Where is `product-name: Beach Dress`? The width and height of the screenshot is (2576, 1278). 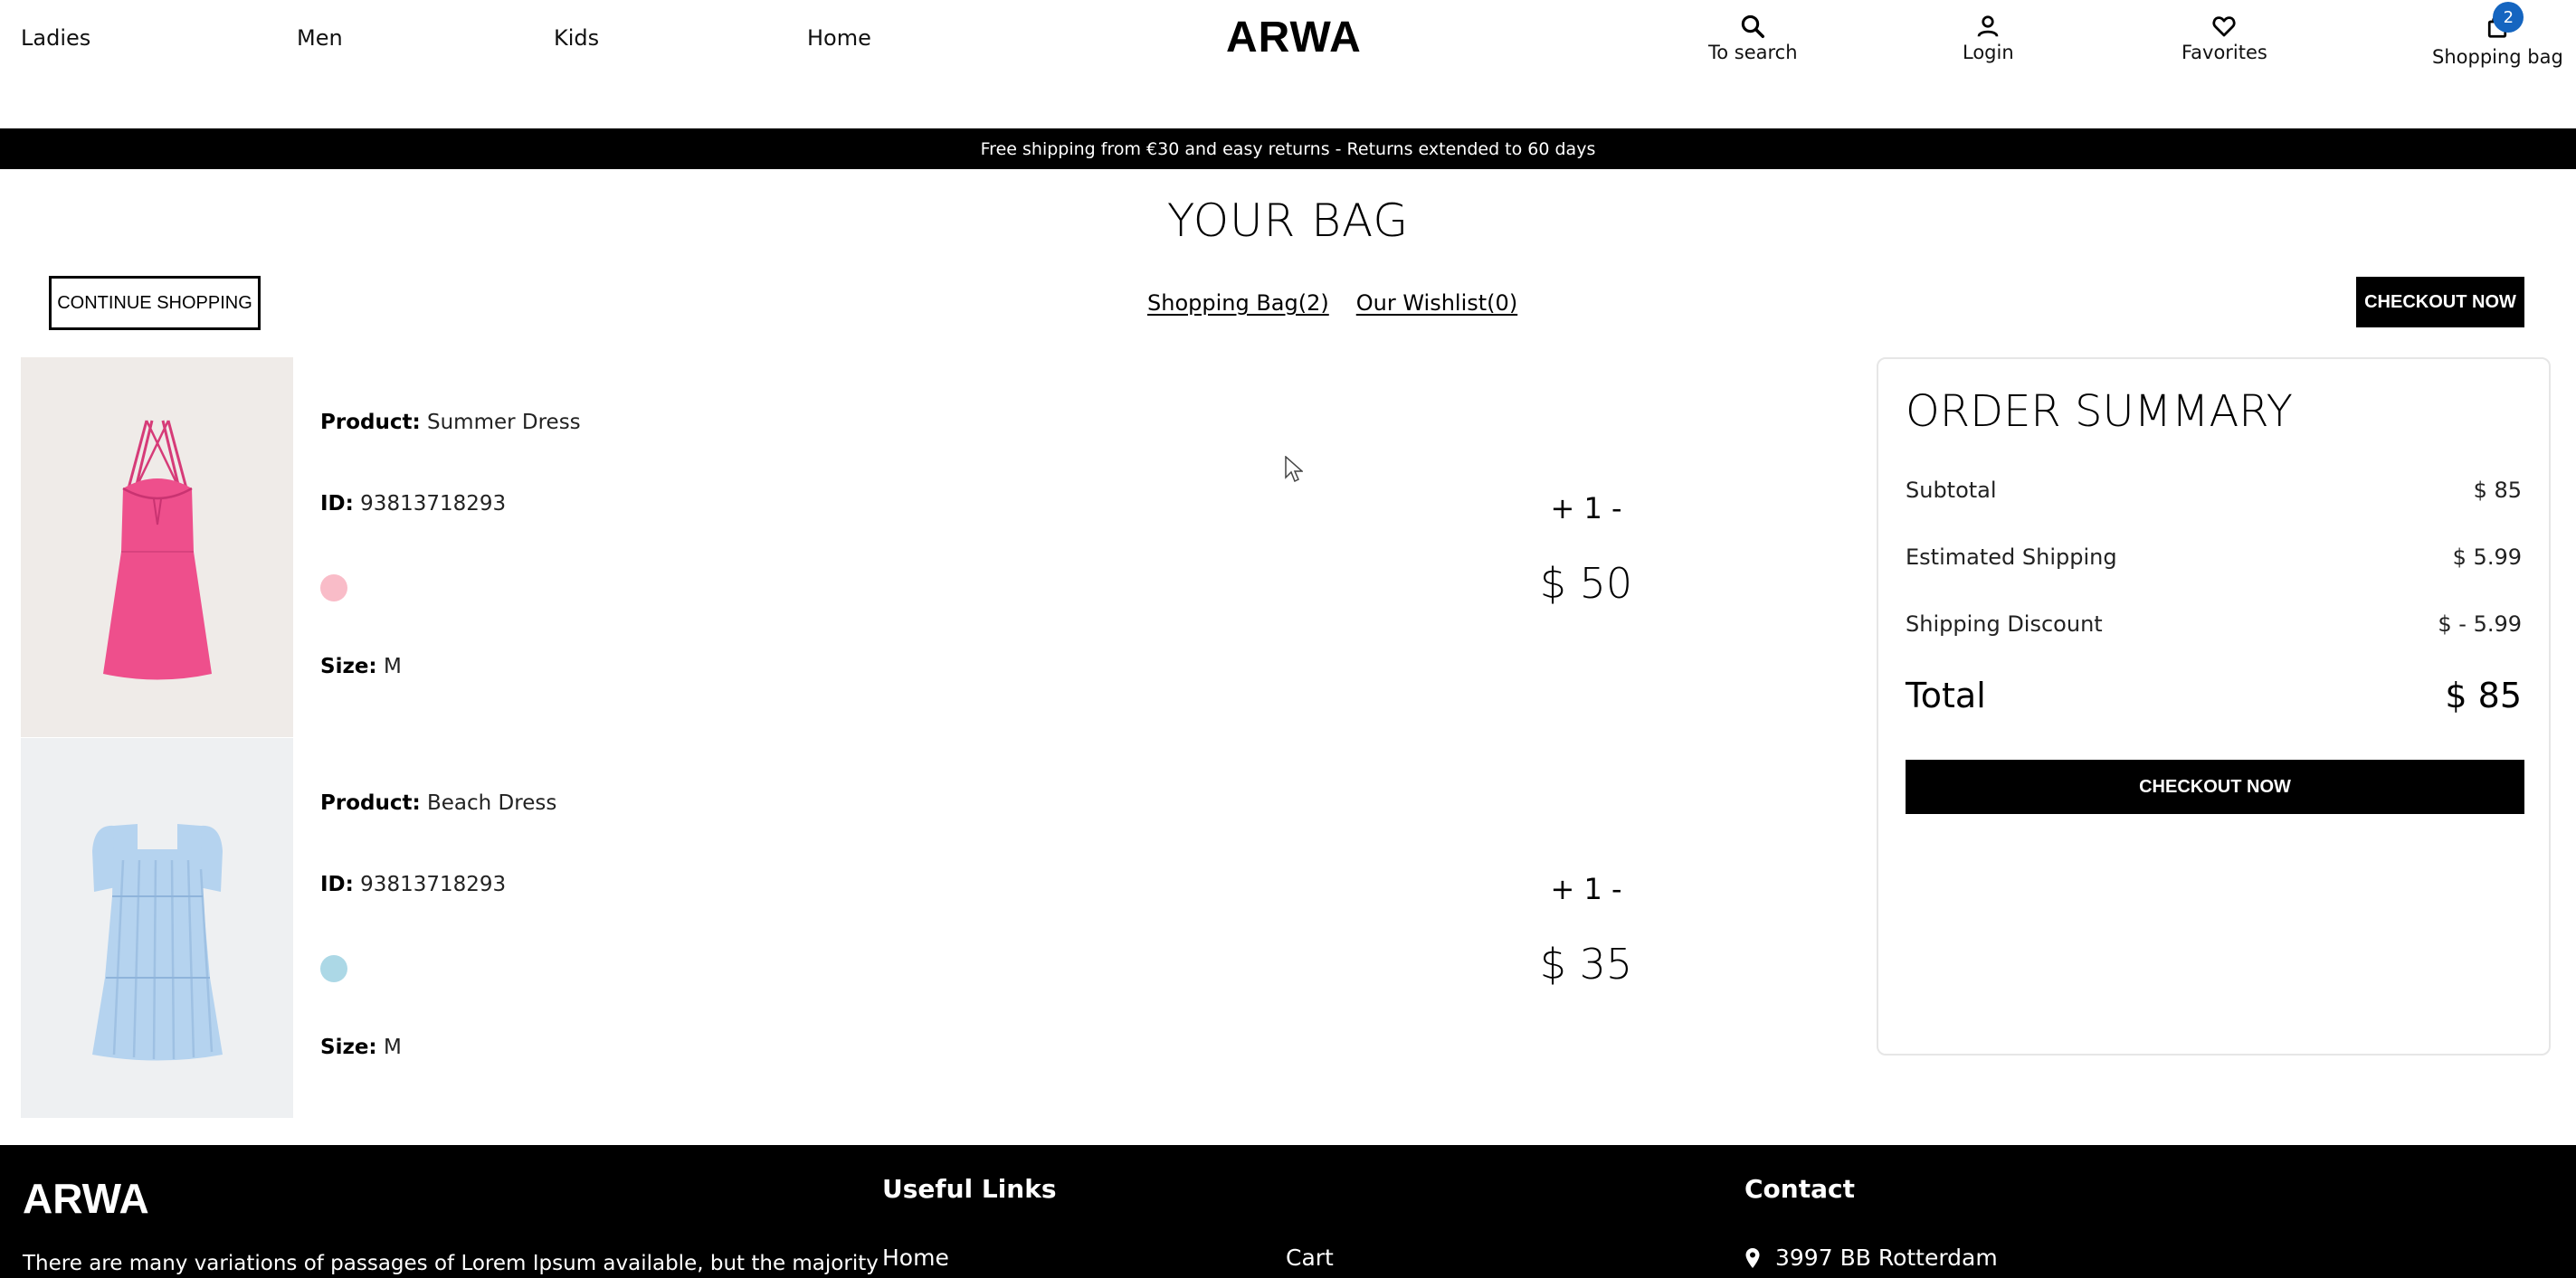 product-name: Beach Dress is located at coordinates (492, 803).